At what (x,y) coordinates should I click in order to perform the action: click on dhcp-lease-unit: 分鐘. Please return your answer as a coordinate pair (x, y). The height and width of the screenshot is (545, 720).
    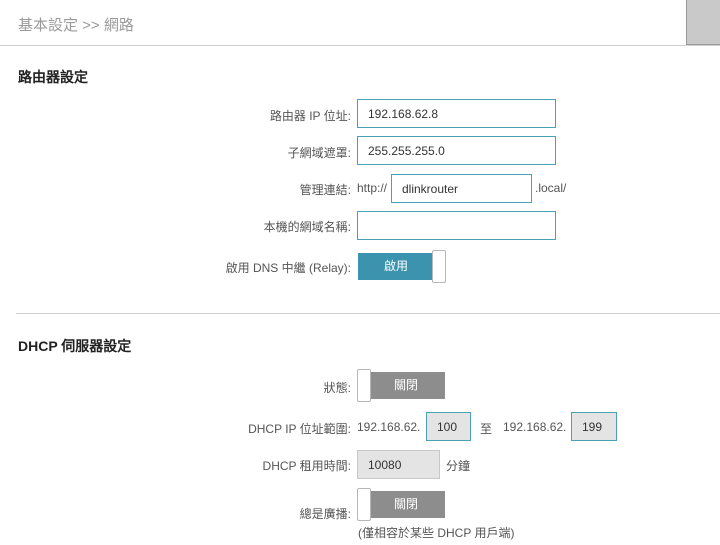
    Looking at the image, I should click on (458, 466).